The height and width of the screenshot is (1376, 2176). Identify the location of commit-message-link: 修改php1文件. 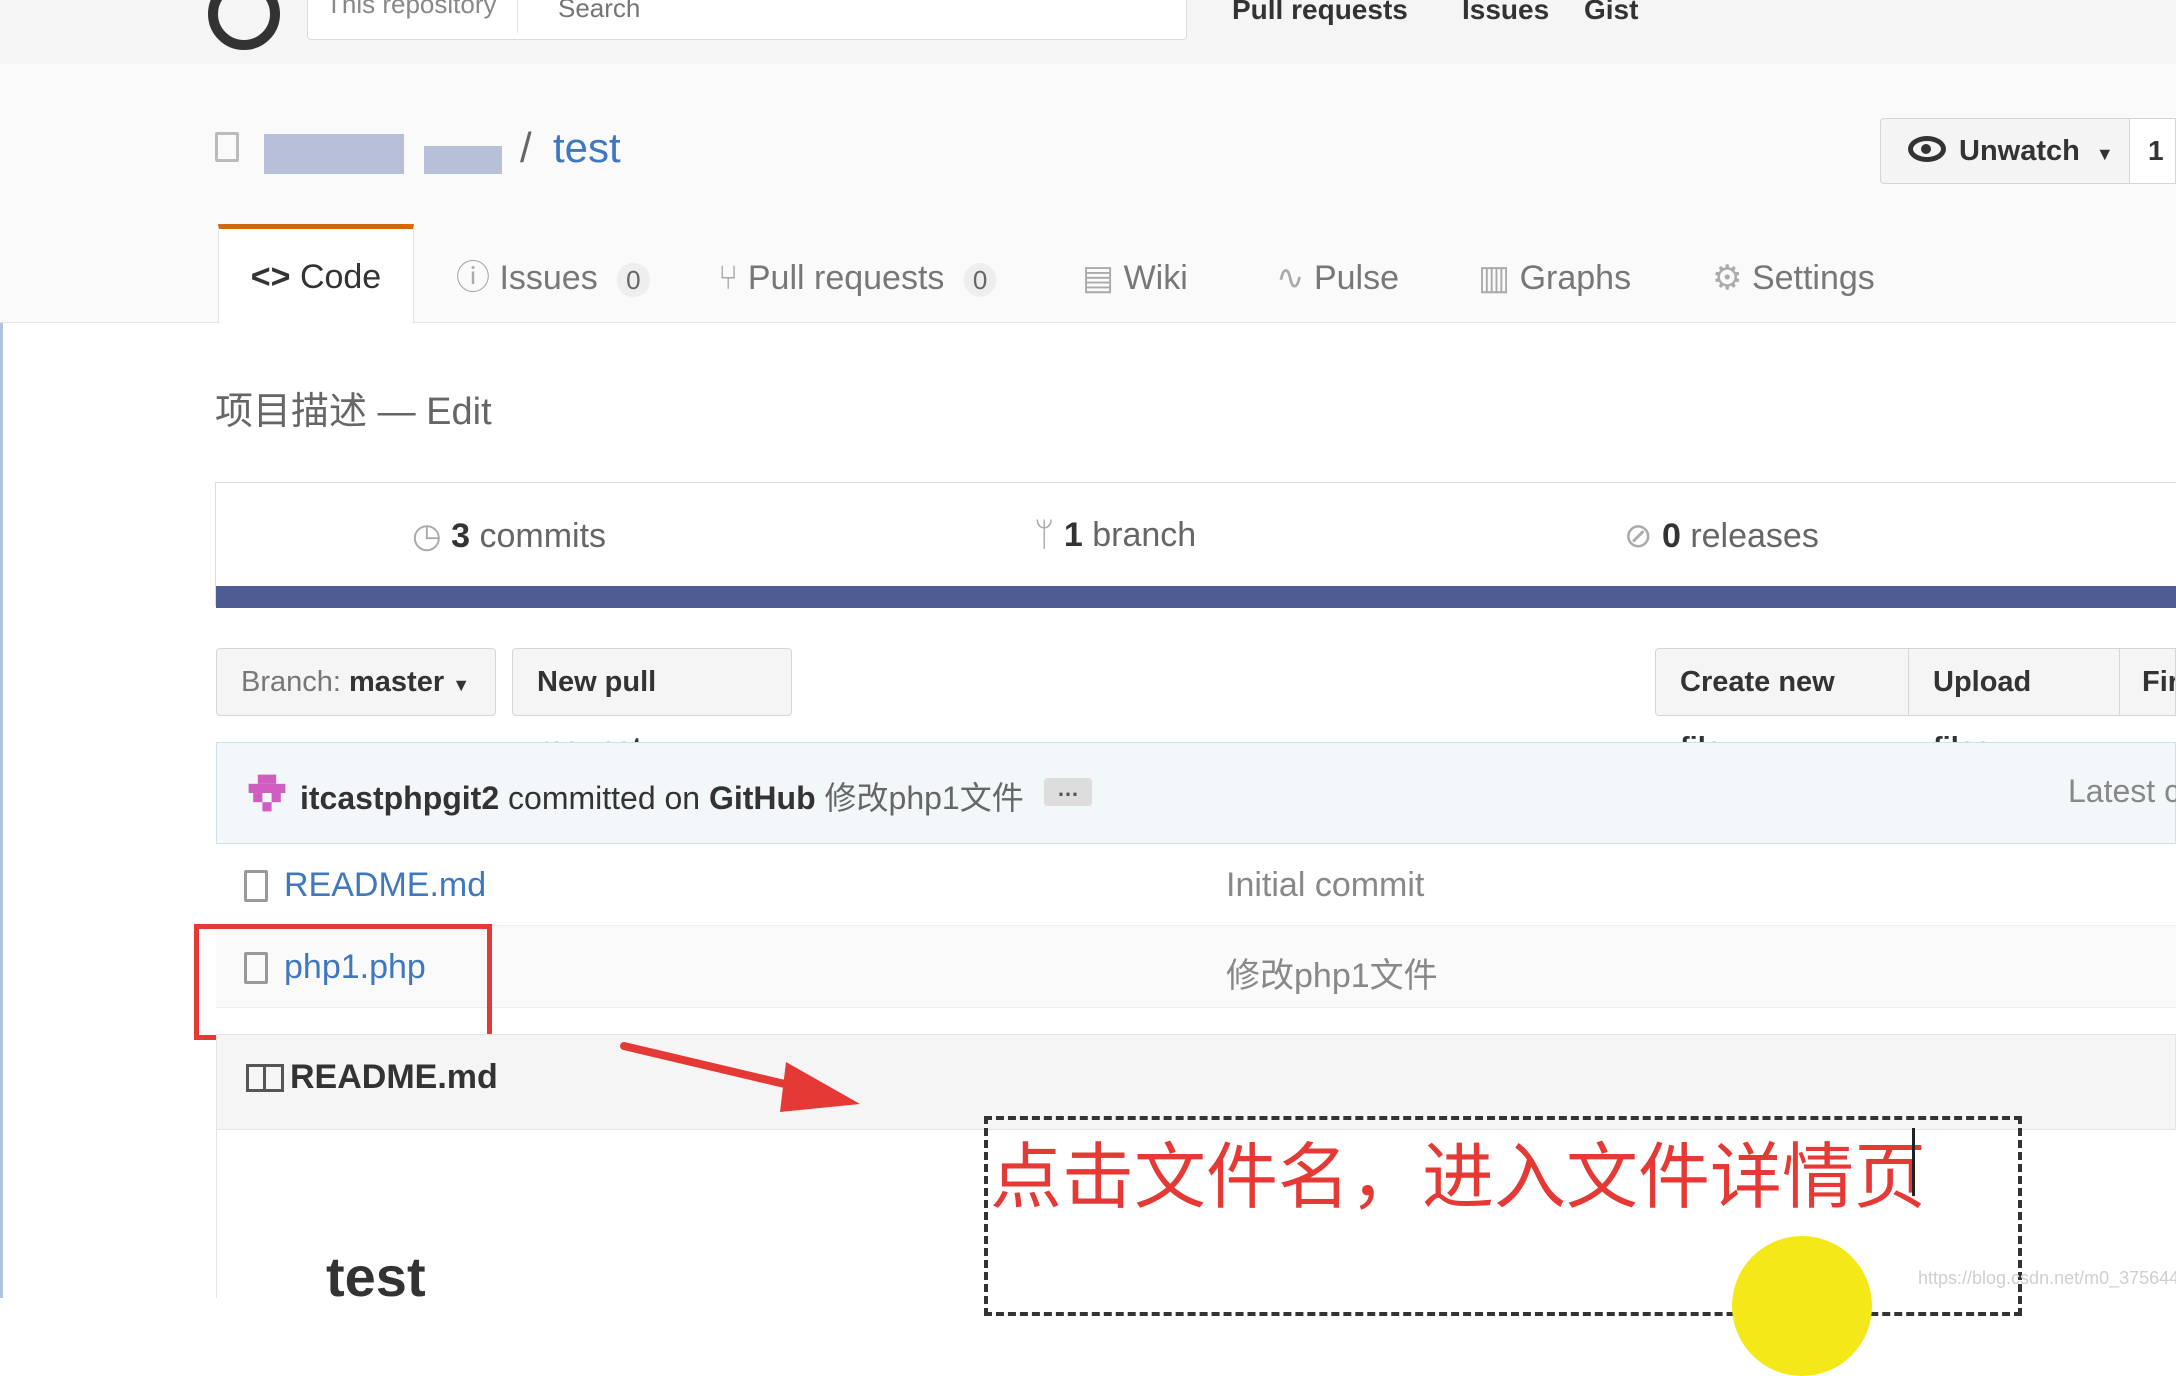
(924, 798).